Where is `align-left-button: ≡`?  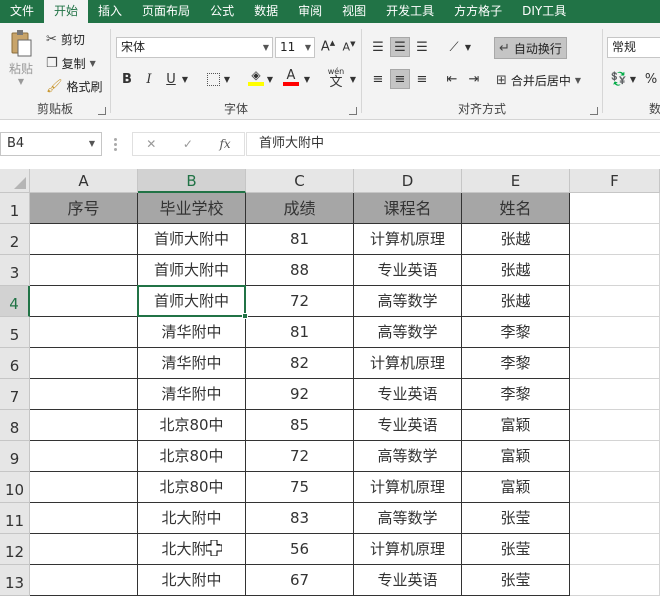 align-left-button: ≡ is located at coordinates (378, 79).